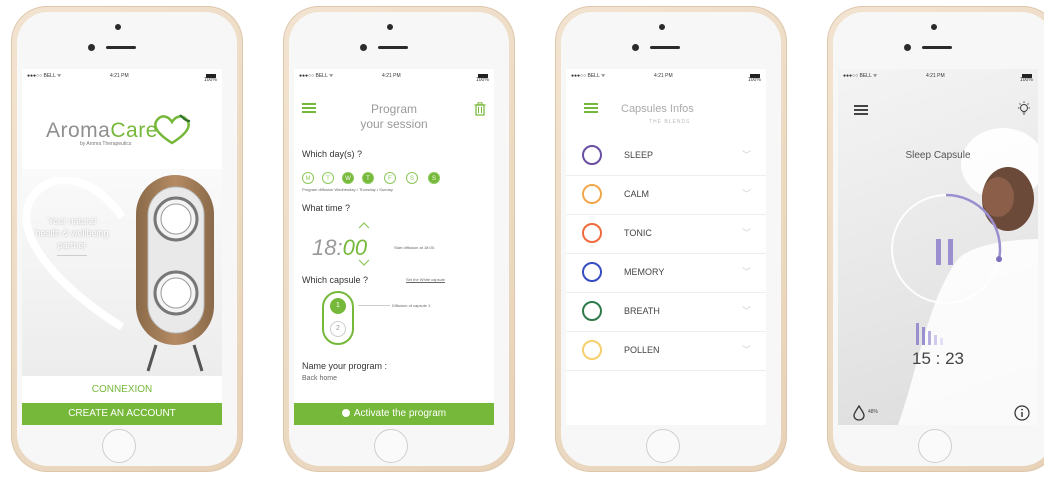  I want to click on day-toggle-fri: F, so click(390, 178).